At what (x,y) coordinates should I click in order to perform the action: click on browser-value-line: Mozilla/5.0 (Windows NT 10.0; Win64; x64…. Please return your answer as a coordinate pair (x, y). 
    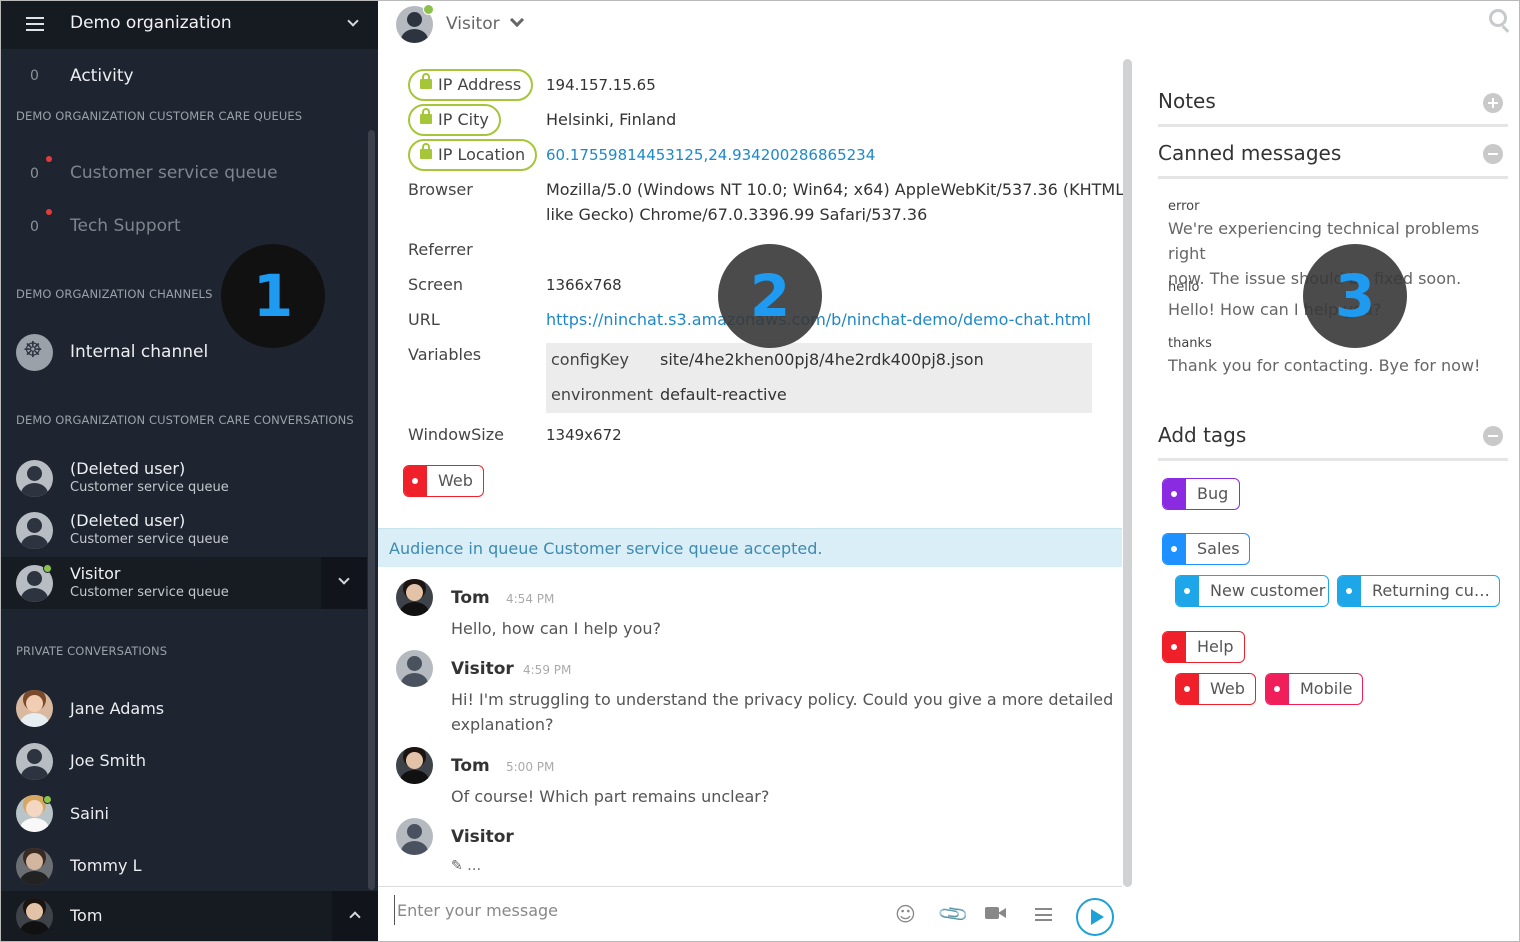
    Looking at the image, I should click on (838, 189).